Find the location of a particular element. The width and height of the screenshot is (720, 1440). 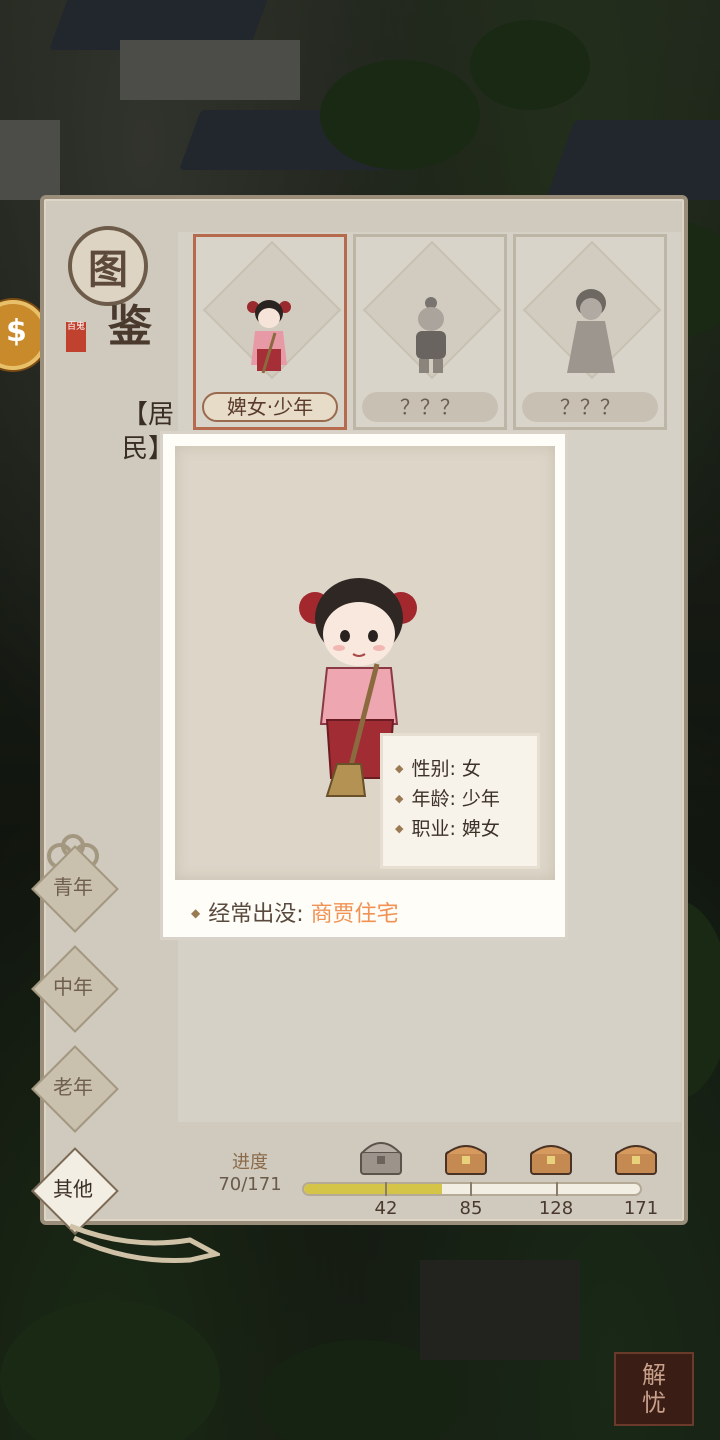

corner-button-line2: 忧 is located at coordinates (654, 1403).